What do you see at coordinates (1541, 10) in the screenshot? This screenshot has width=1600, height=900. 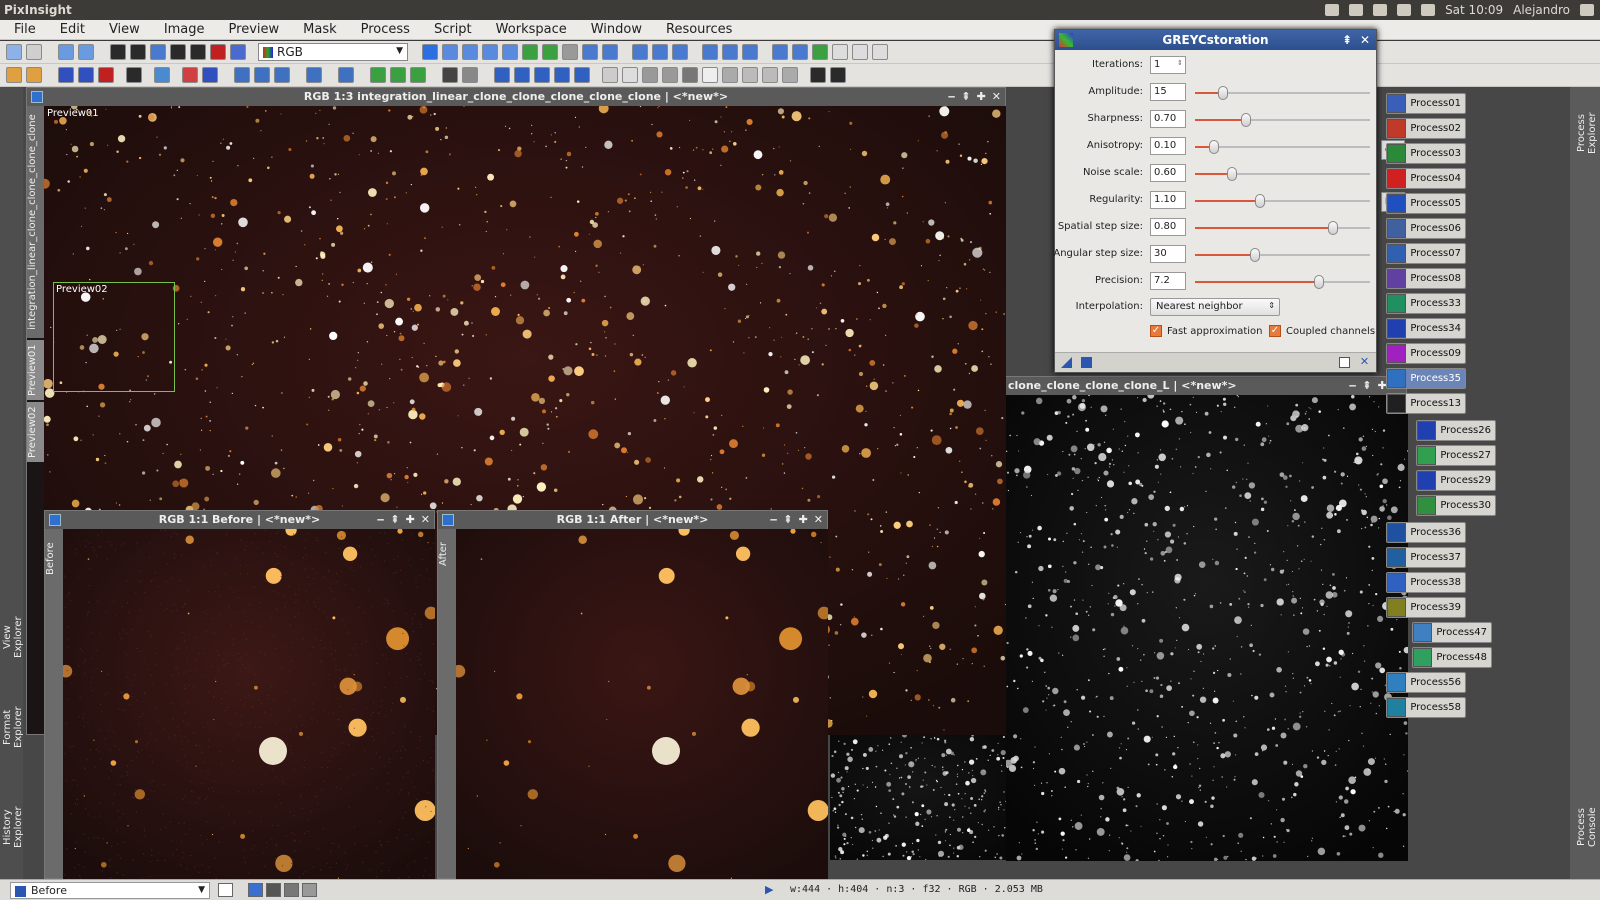 I see `user-name: Alejandro` at bounding box center [1541, 10].